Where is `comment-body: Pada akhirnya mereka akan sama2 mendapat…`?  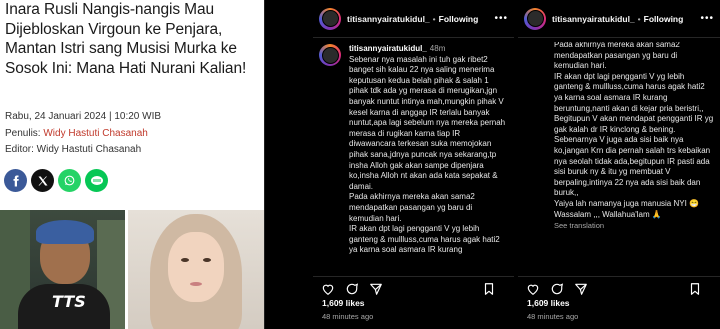 comment-body: Pada akhirnya mereka akan sama2 mendapat… is located at coordinates (634, 137).